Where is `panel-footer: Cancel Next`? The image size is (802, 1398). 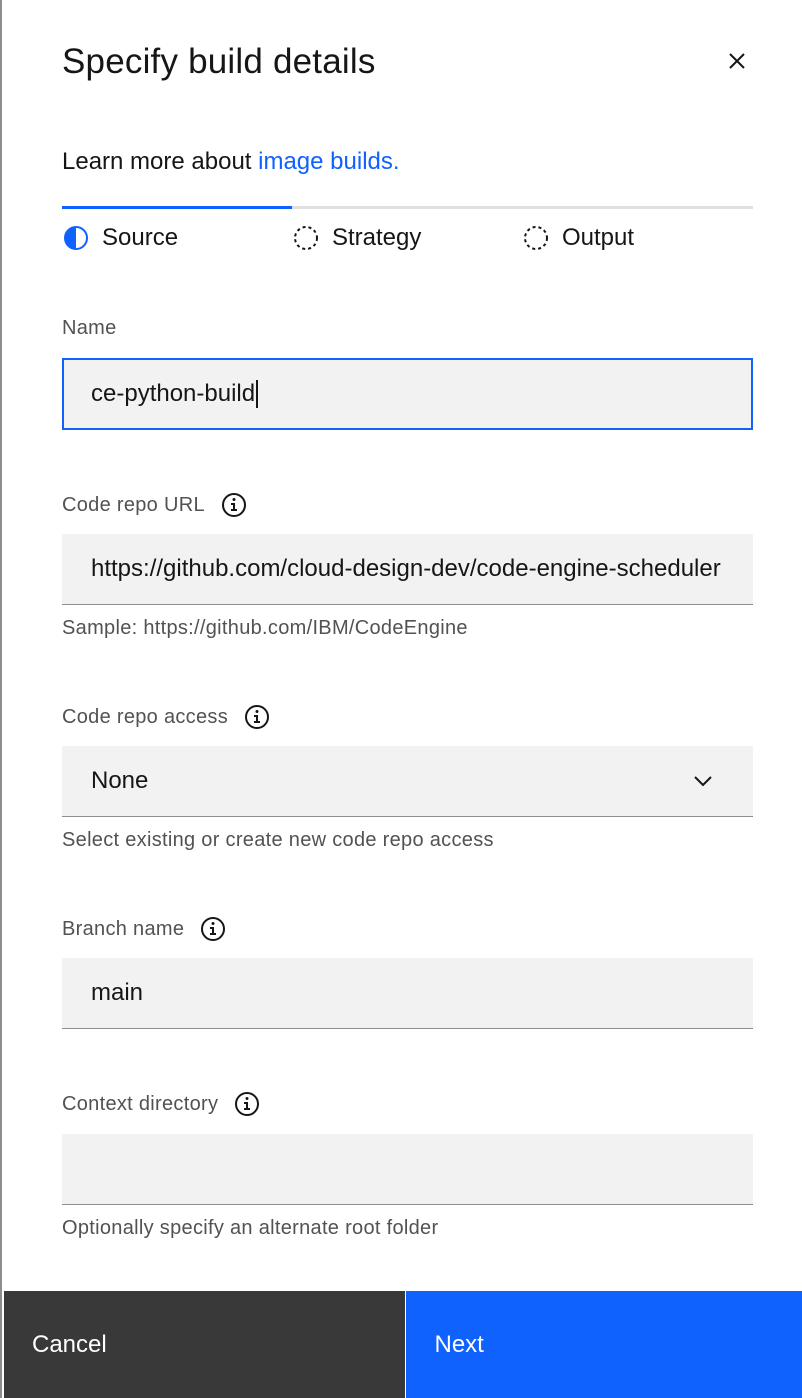 panel-footer: Cancel Next is located at coordinates (403, 1344).